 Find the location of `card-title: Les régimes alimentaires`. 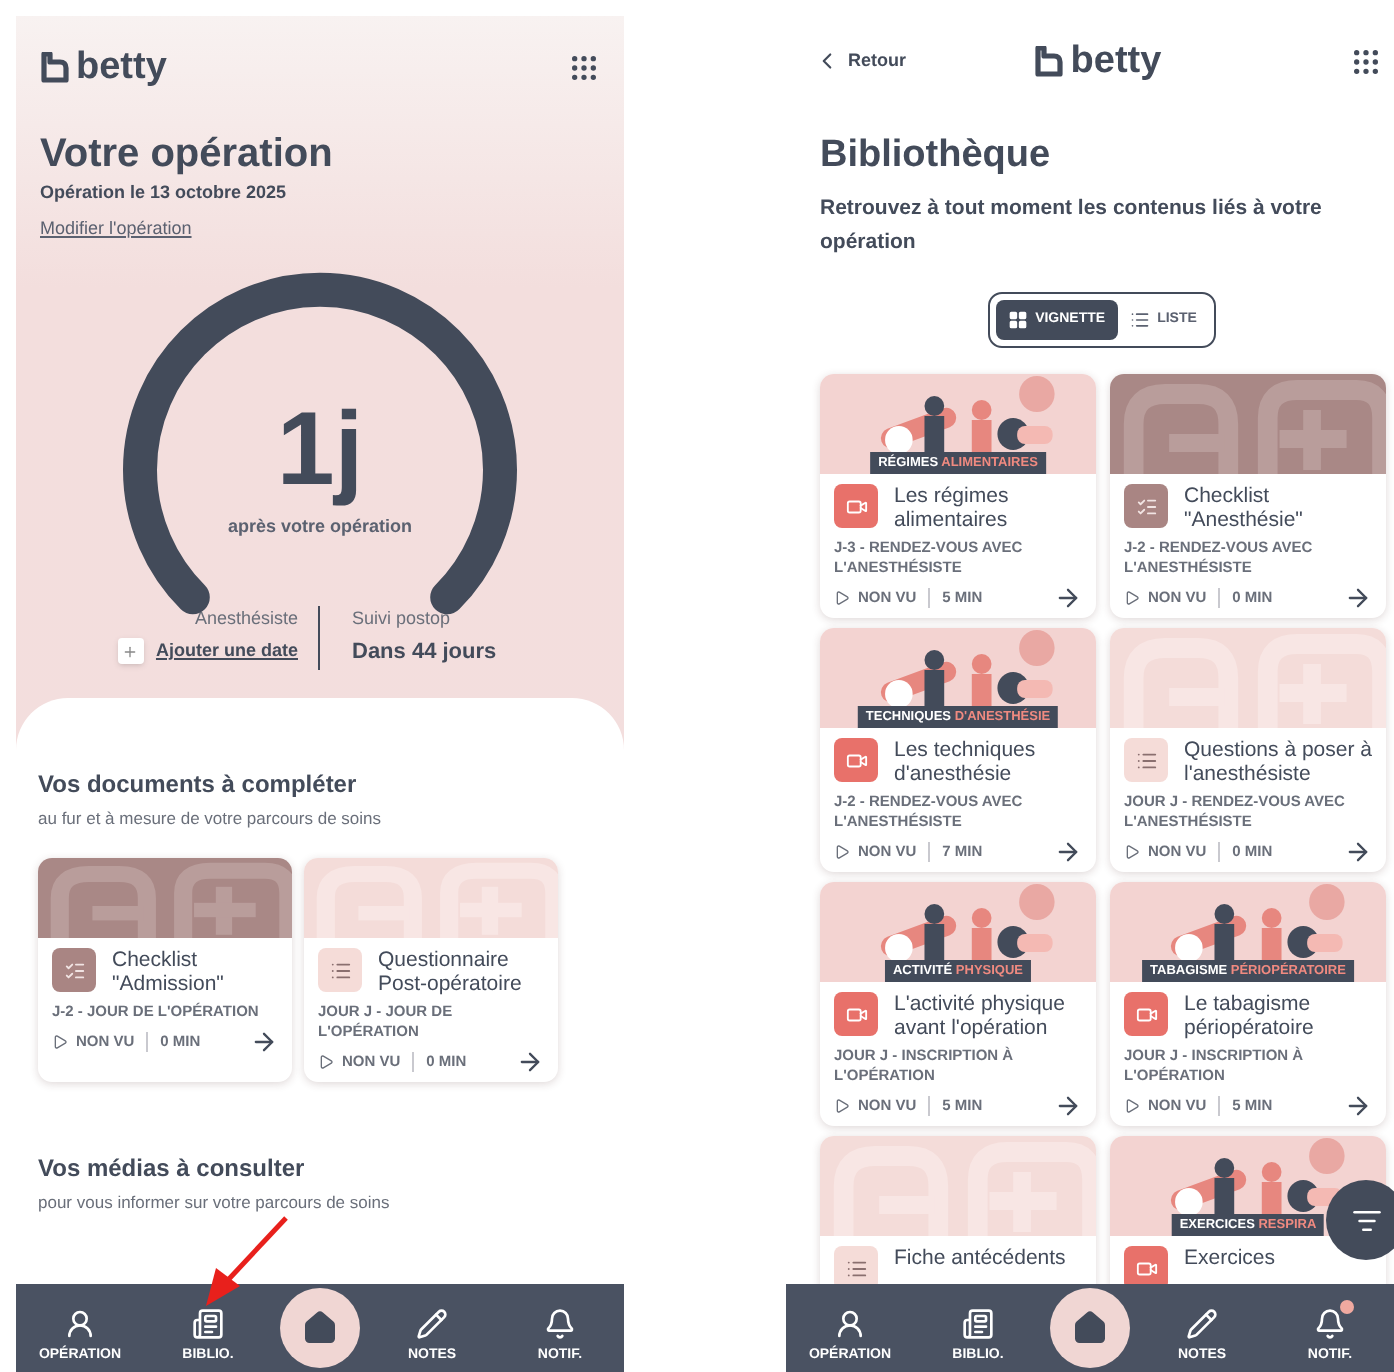

card-title: Les régimes alimentaires is located at coordinates (952, 508).